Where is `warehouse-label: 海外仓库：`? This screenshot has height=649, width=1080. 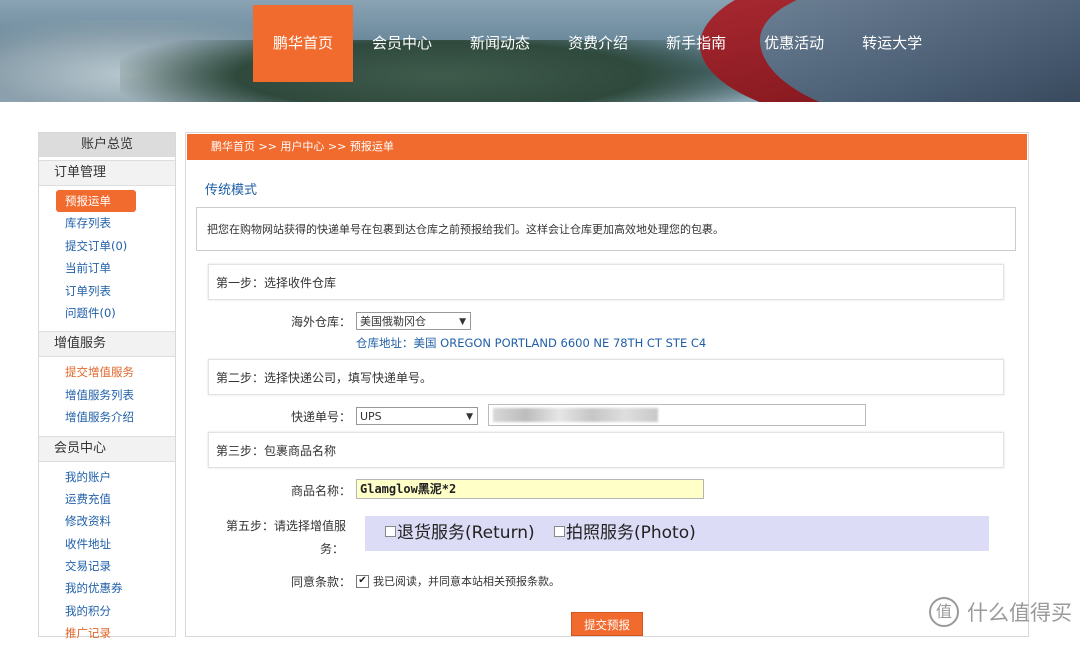 warehouse-label: 海外仓库： is located at coordinates (320, 322).